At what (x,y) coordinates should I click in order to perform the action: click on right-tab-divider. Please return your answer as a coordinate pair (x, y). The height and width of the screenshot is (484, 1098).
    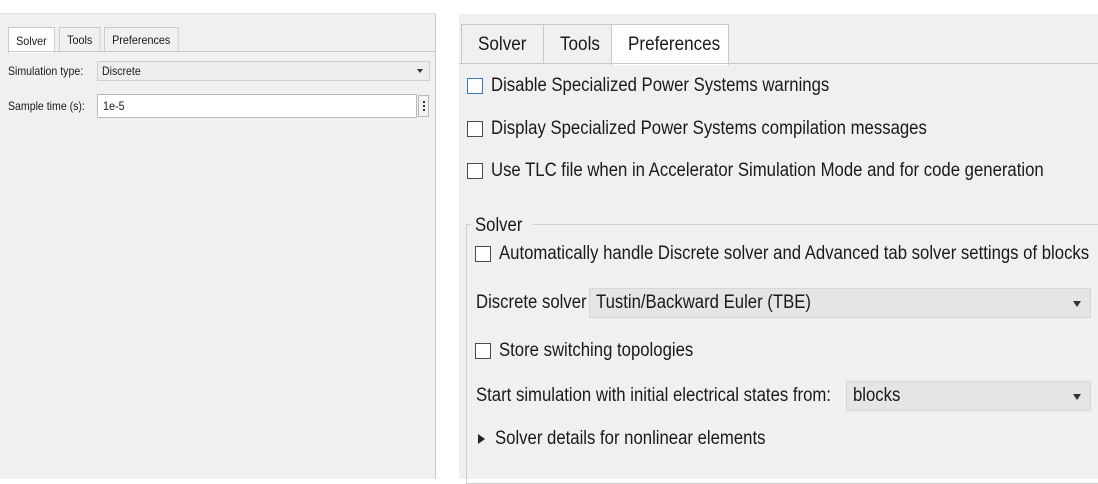
    Looking at the image, I should click on (778, 63).